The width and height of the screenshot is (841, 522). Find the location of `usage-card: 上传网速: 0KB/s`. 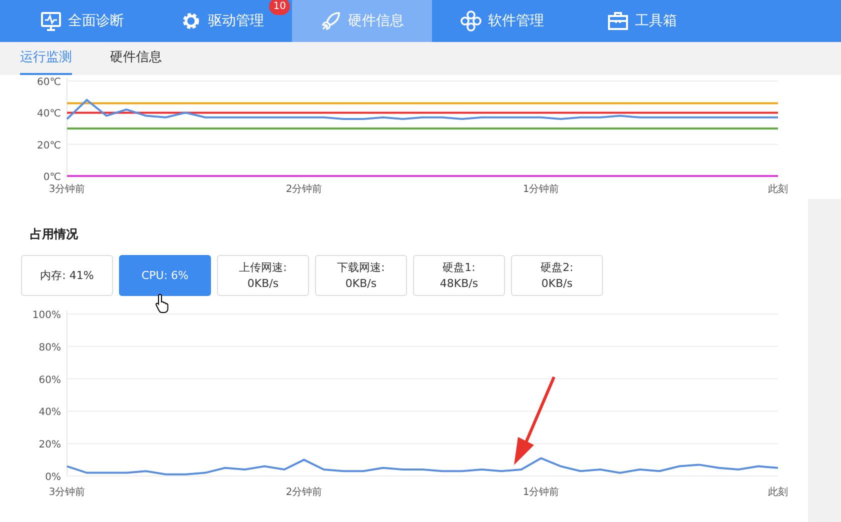

usage-card: 上传网速: 0KB/s is located at coordinates (263, 275).